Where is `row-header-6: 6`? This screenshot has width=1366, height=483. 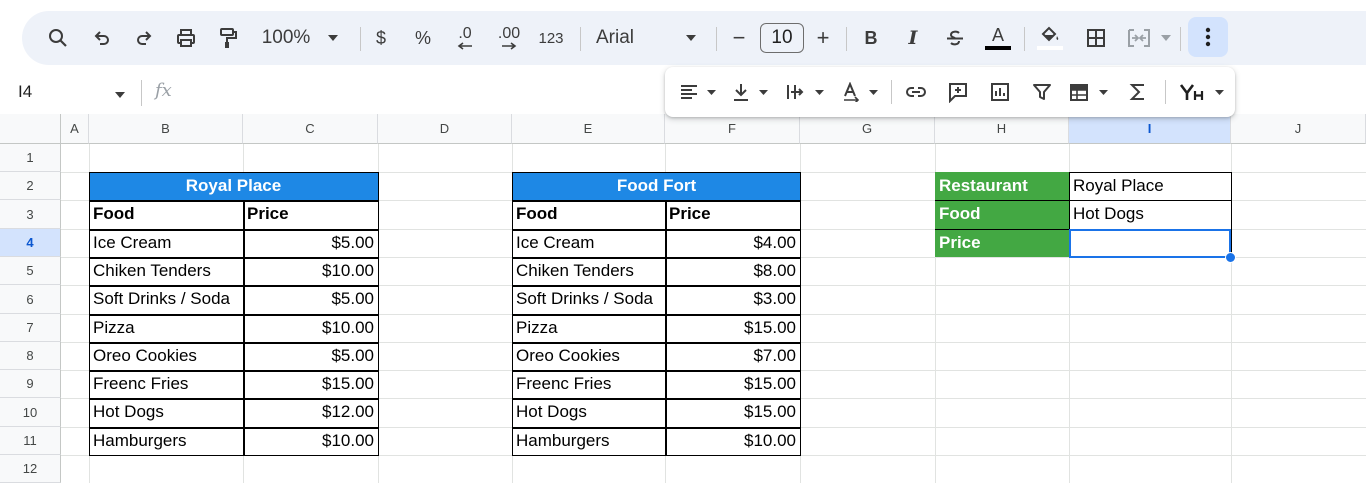 row-header-6: 6 is located at coordinates (30, 299).